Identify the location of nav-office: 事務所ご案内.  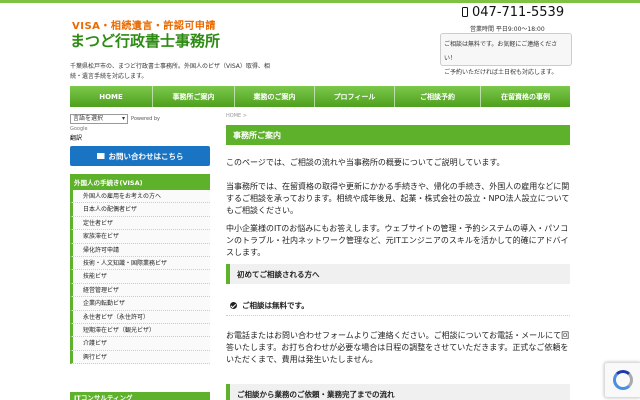
(193, 96).